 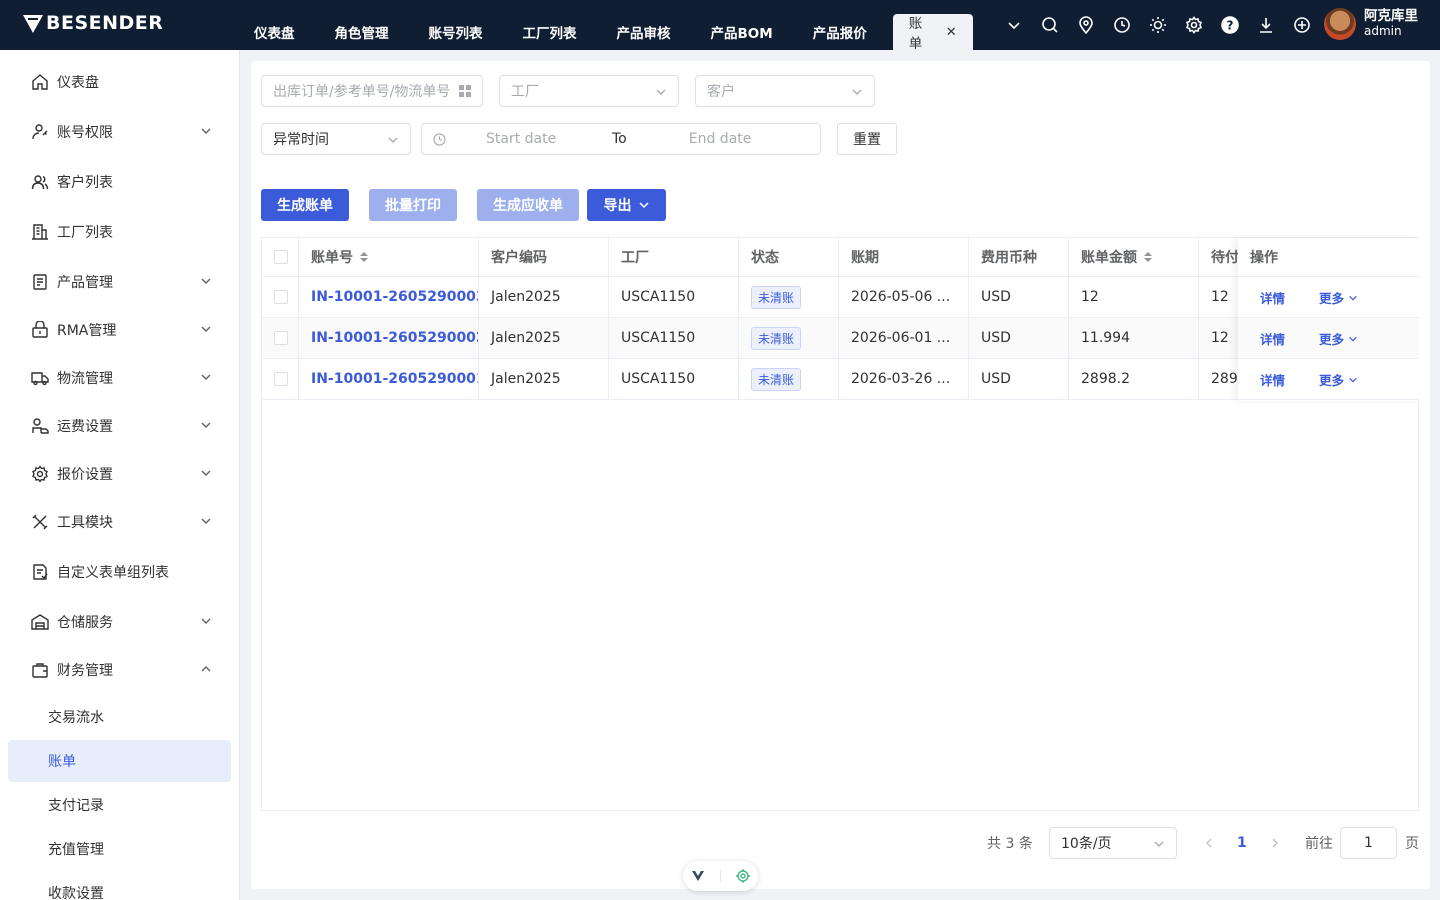 I want to click on col-amount: 账单金额, so click(x=1134, y=257).